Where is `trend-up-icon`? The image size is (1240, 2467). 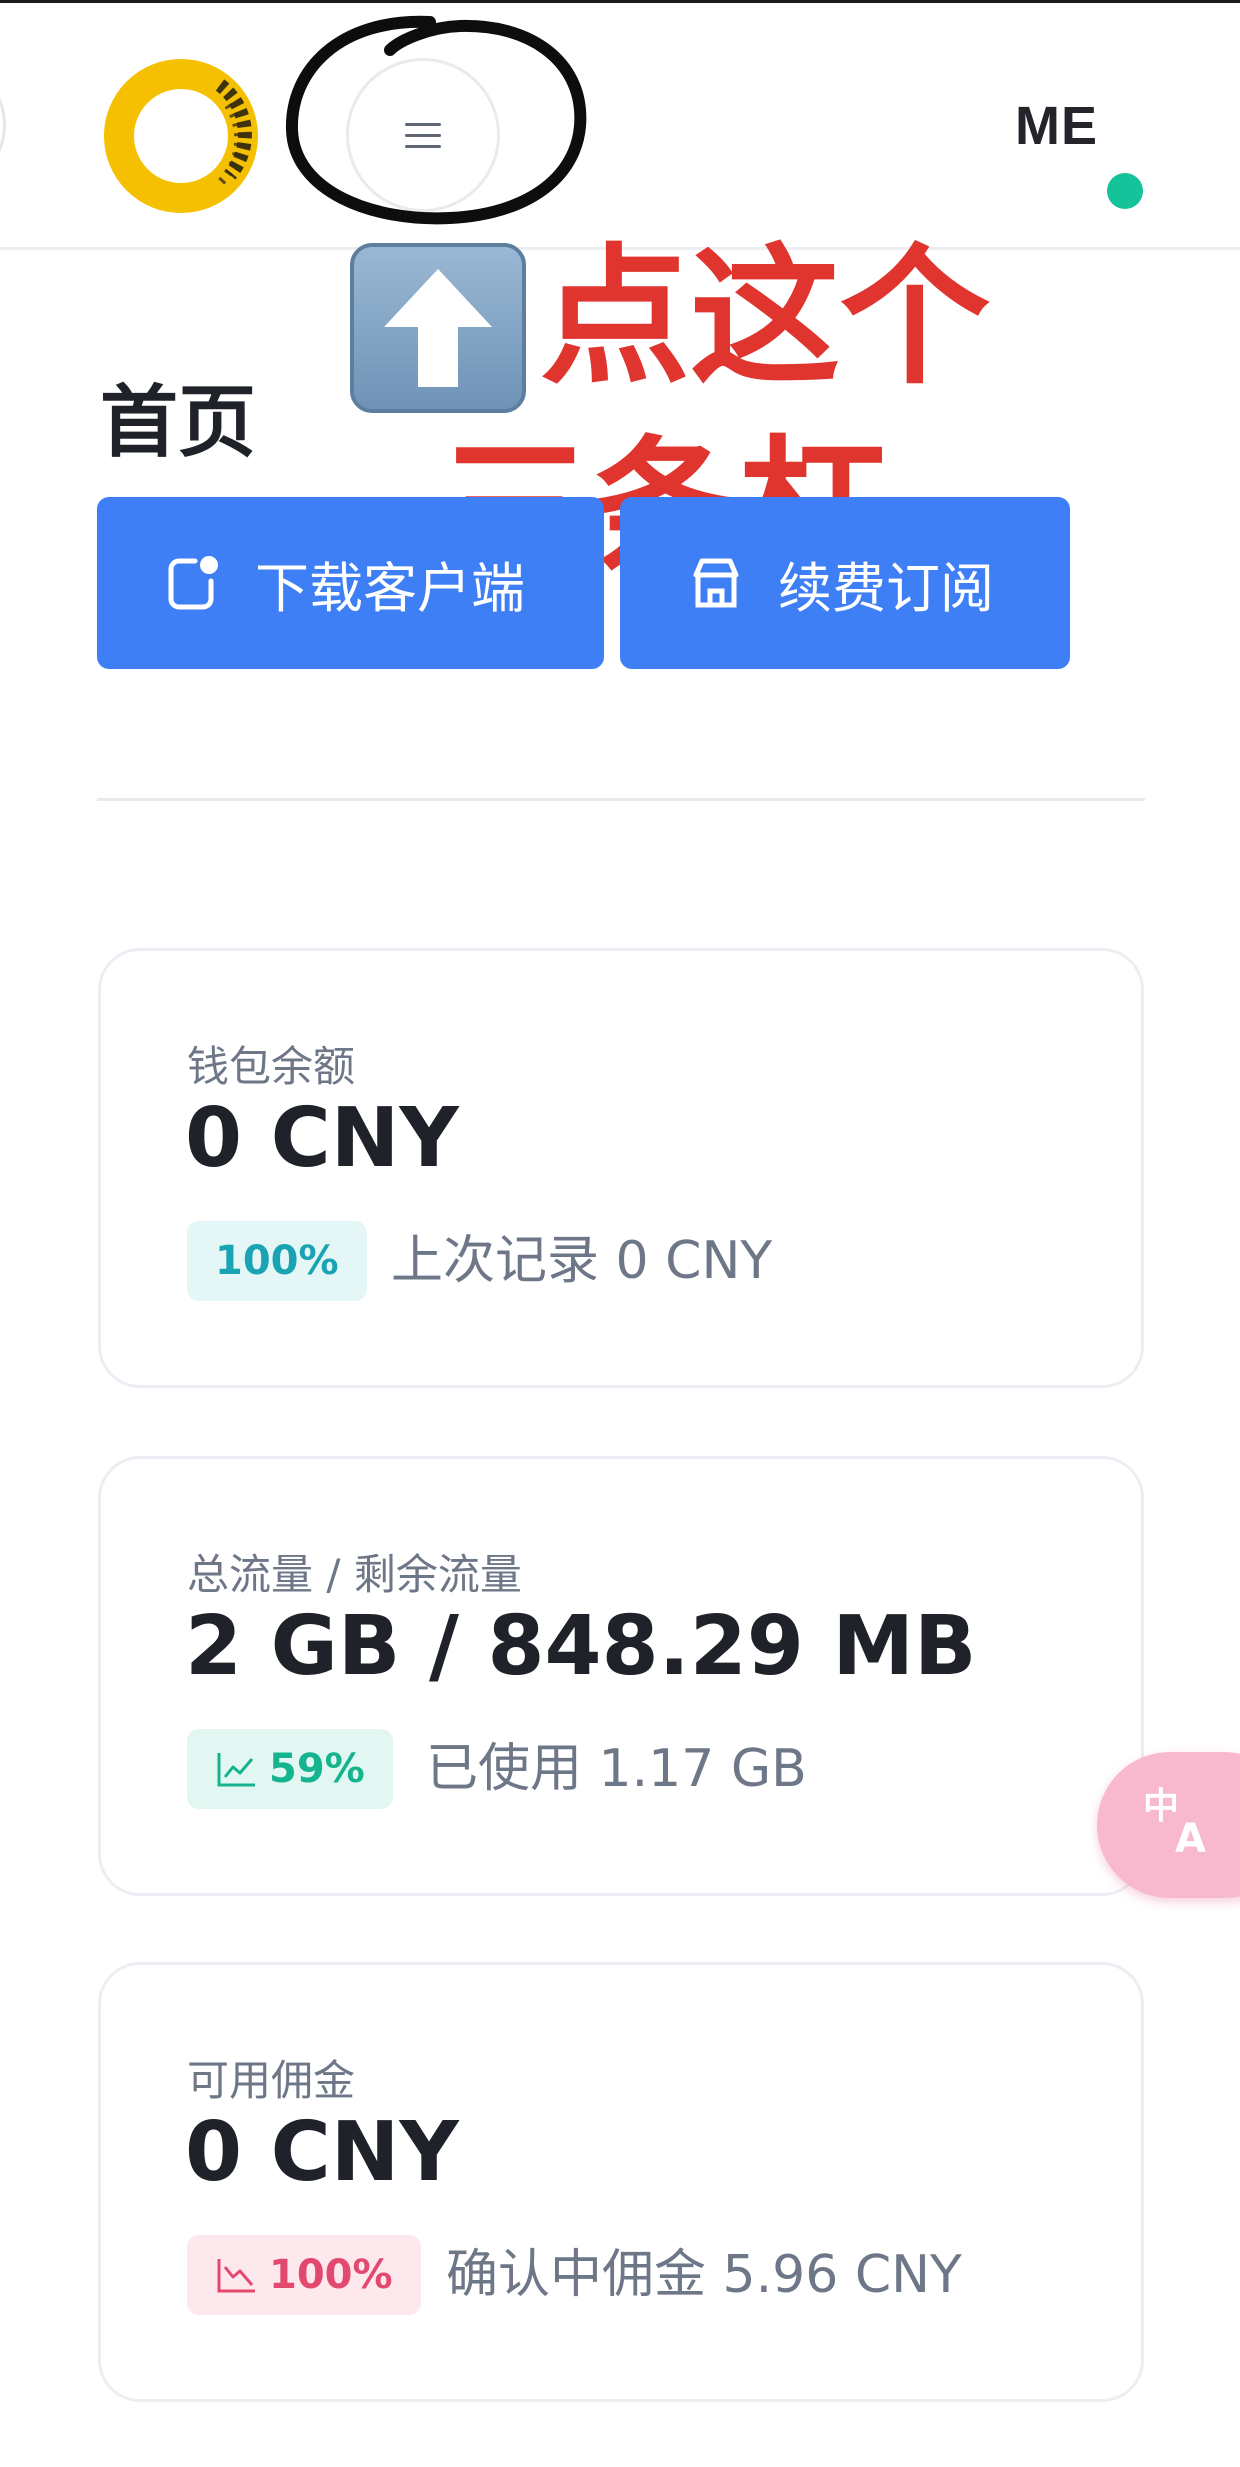
trend-up-icon is located at coordinates (236, 1770).